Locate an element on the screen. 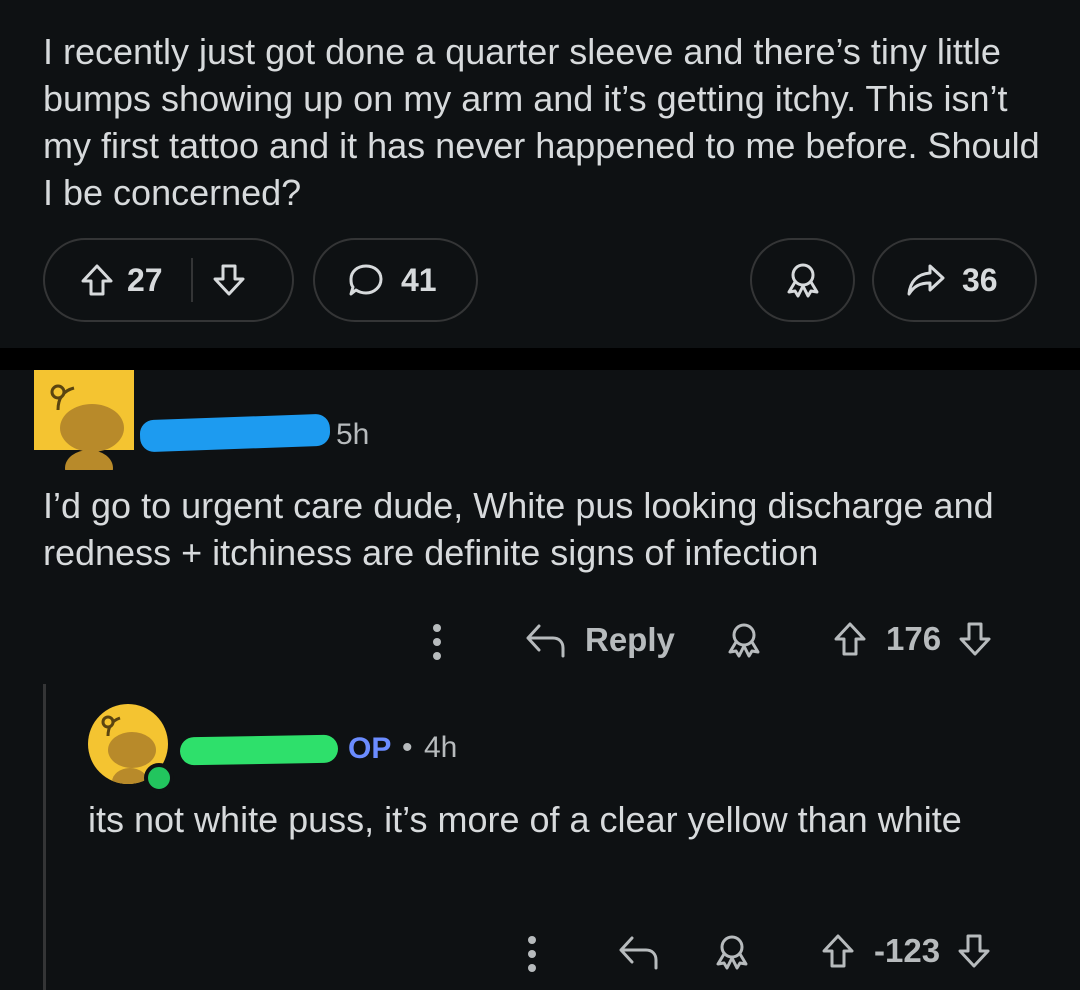 This screenshot has width=1080, height=990. post-comment-count: 41 is located at coordinates (419, 279).